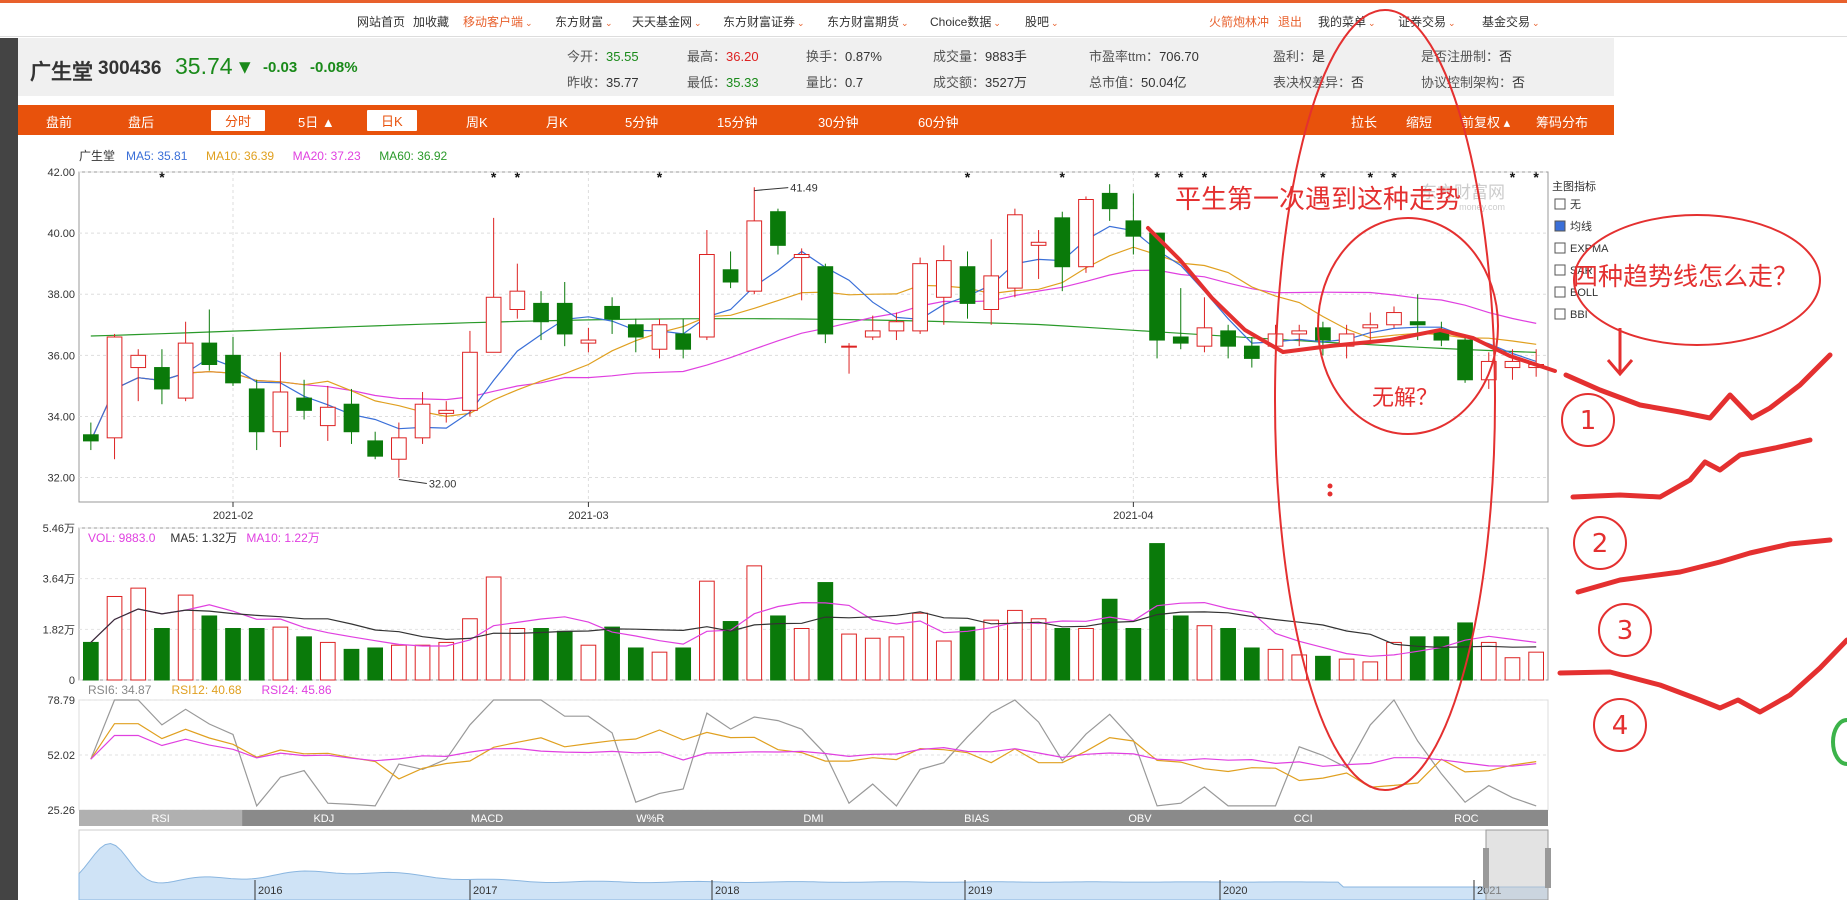 This screenshot has height=900, width=1847. Describe the element at coordinates (207, 690) in the screenshot. I see `legend-rsi-1: RSI12: 40.68` at that location.